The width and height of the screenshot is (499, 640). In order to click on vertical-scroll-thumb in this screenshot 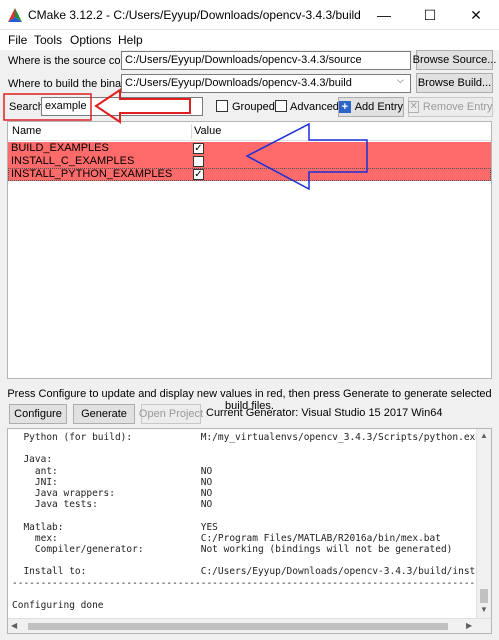, I will do `click(484, 596)`.